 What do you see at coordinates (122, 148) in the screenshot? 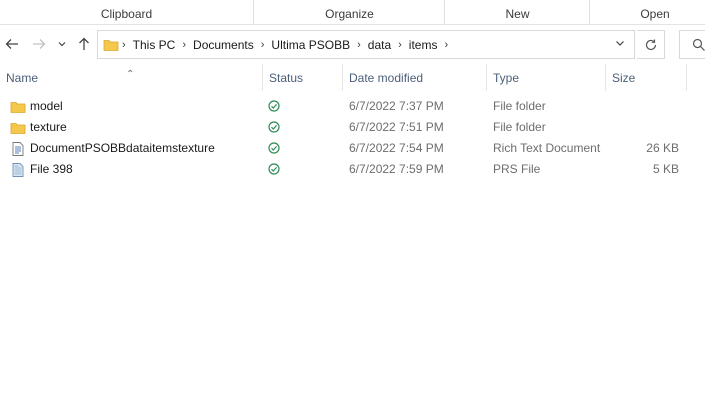
I see `file-name: DocumentPSOBBdataitemstexture` at bounding box center [122, 148].